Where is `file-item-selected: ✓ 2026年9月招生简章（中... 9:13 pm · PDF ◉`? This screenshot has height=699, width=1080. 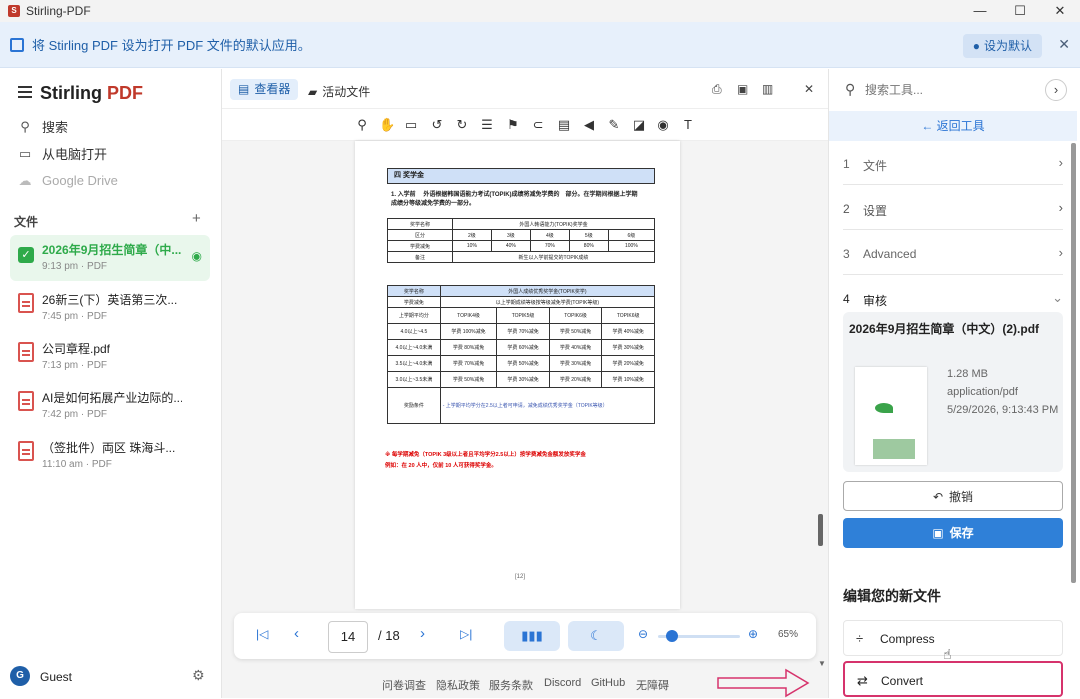 file-item-selected: ✓ 2026年9月招生简章（中... 9:13 pm · PDF ◉ is located at coordinates (110, 258).